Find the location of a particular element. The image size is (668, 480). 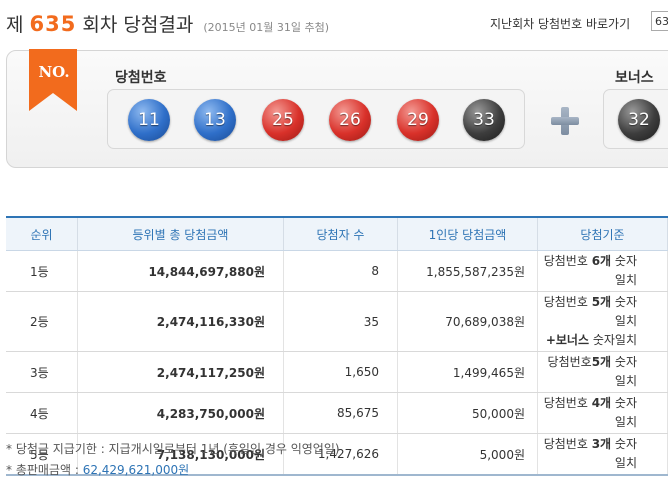

ball-6: 33 is located at coordinates (484, 120).